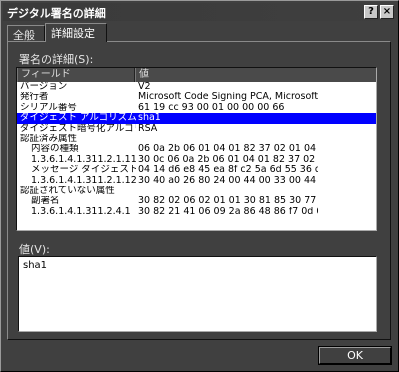 Image resolution: width=399 pixels, height=372 pixels. What do you see at coordinates (48, 107) in the screenshot?
I see `field-cell: シリアル番号` at bounding box center [48, 107].